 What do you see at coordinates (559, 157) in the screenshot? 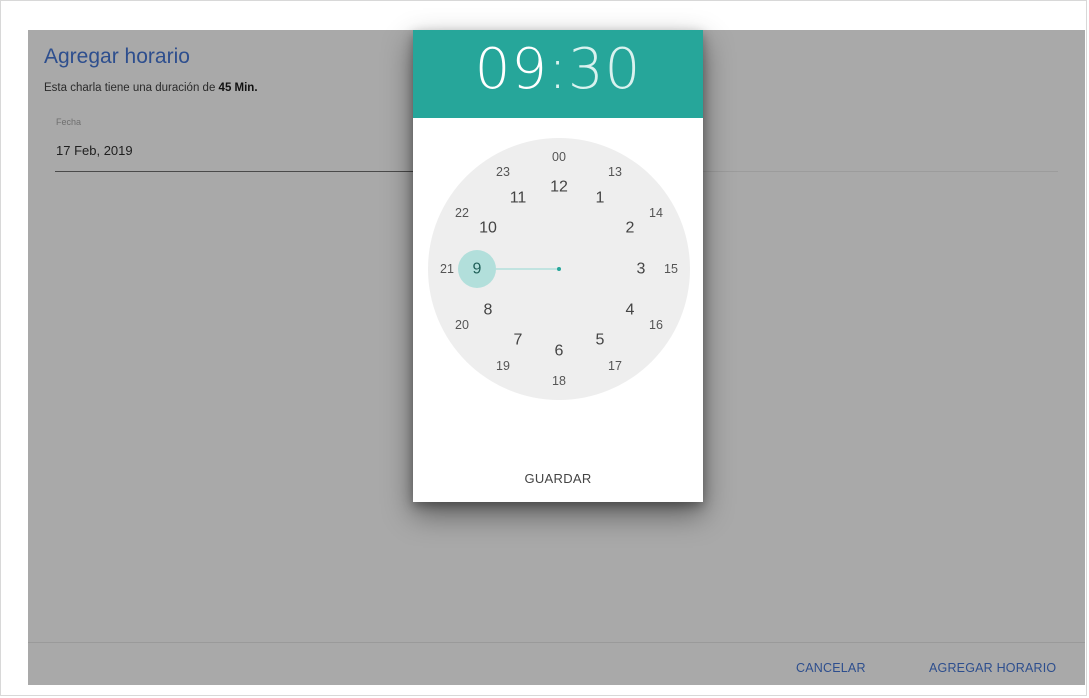
I see `clock-hour-00: 00` at bounding box center [559, 157].